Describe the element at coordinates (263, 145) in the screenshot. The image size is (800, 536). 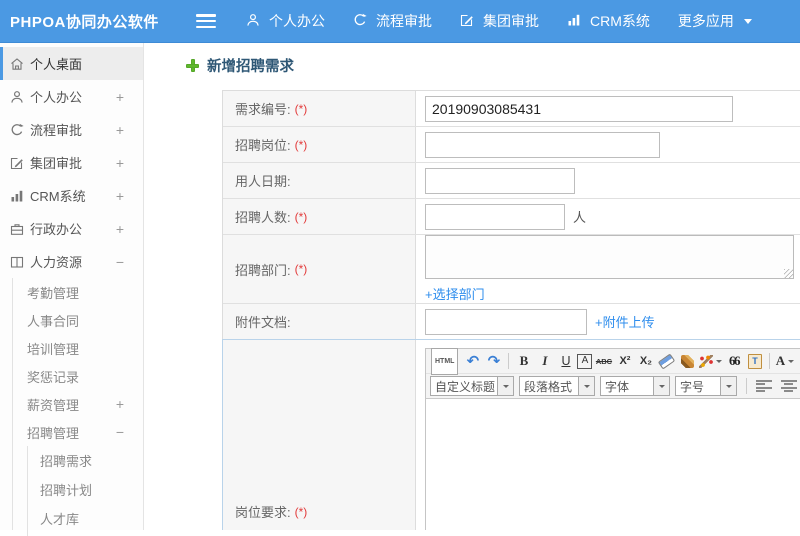
I see `position-label: 招聘岗位:` at that location.